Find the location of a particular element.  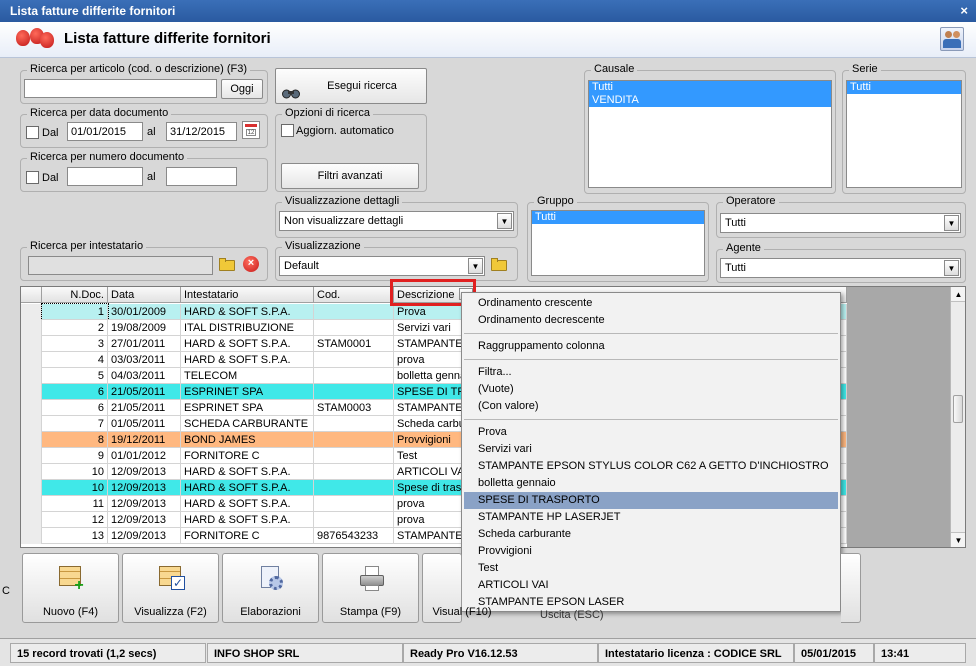

grid-vertical-scrollbar: ▲ ▼ is located at coordinates (957, 417).